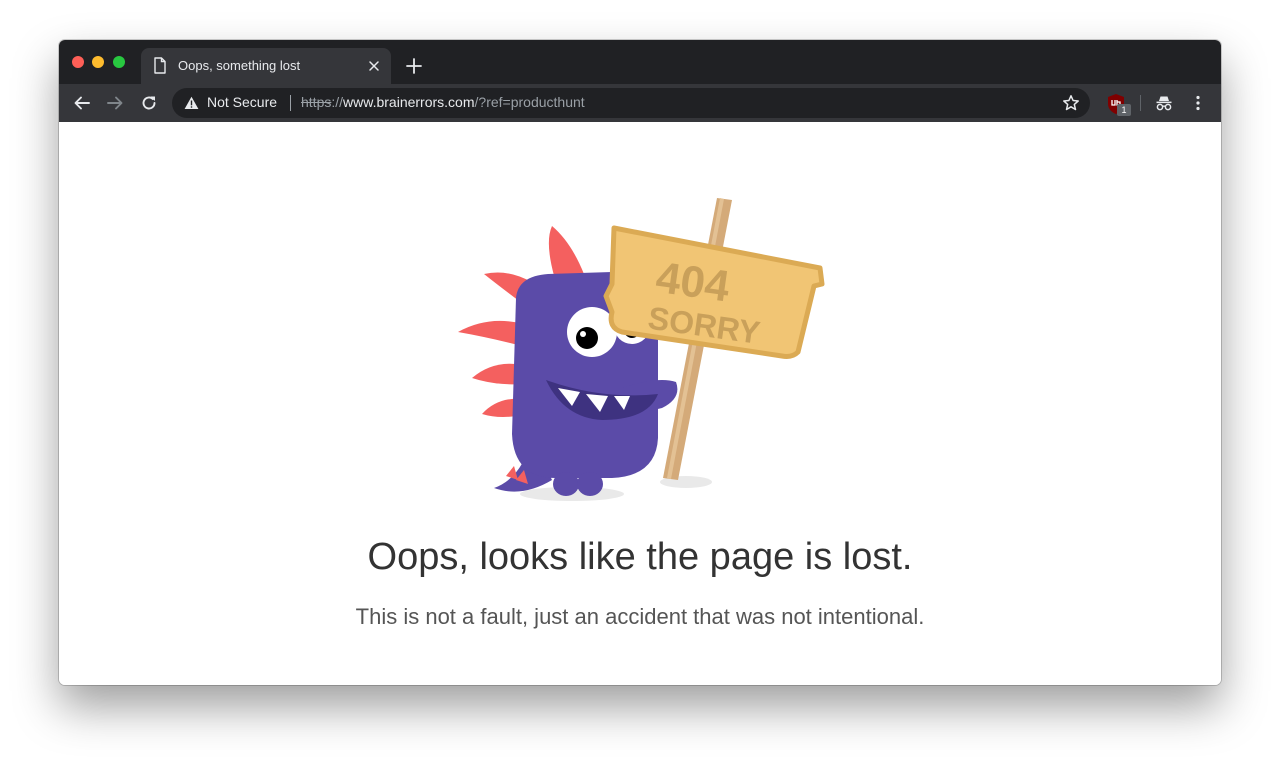 The height and width of the screenshot is (763, 1280). What do you see at coordinates (640, 557) in the screenshot?
I see `page-heading: Oops, looks like the page is lost.` at bounding box center [640, 557].